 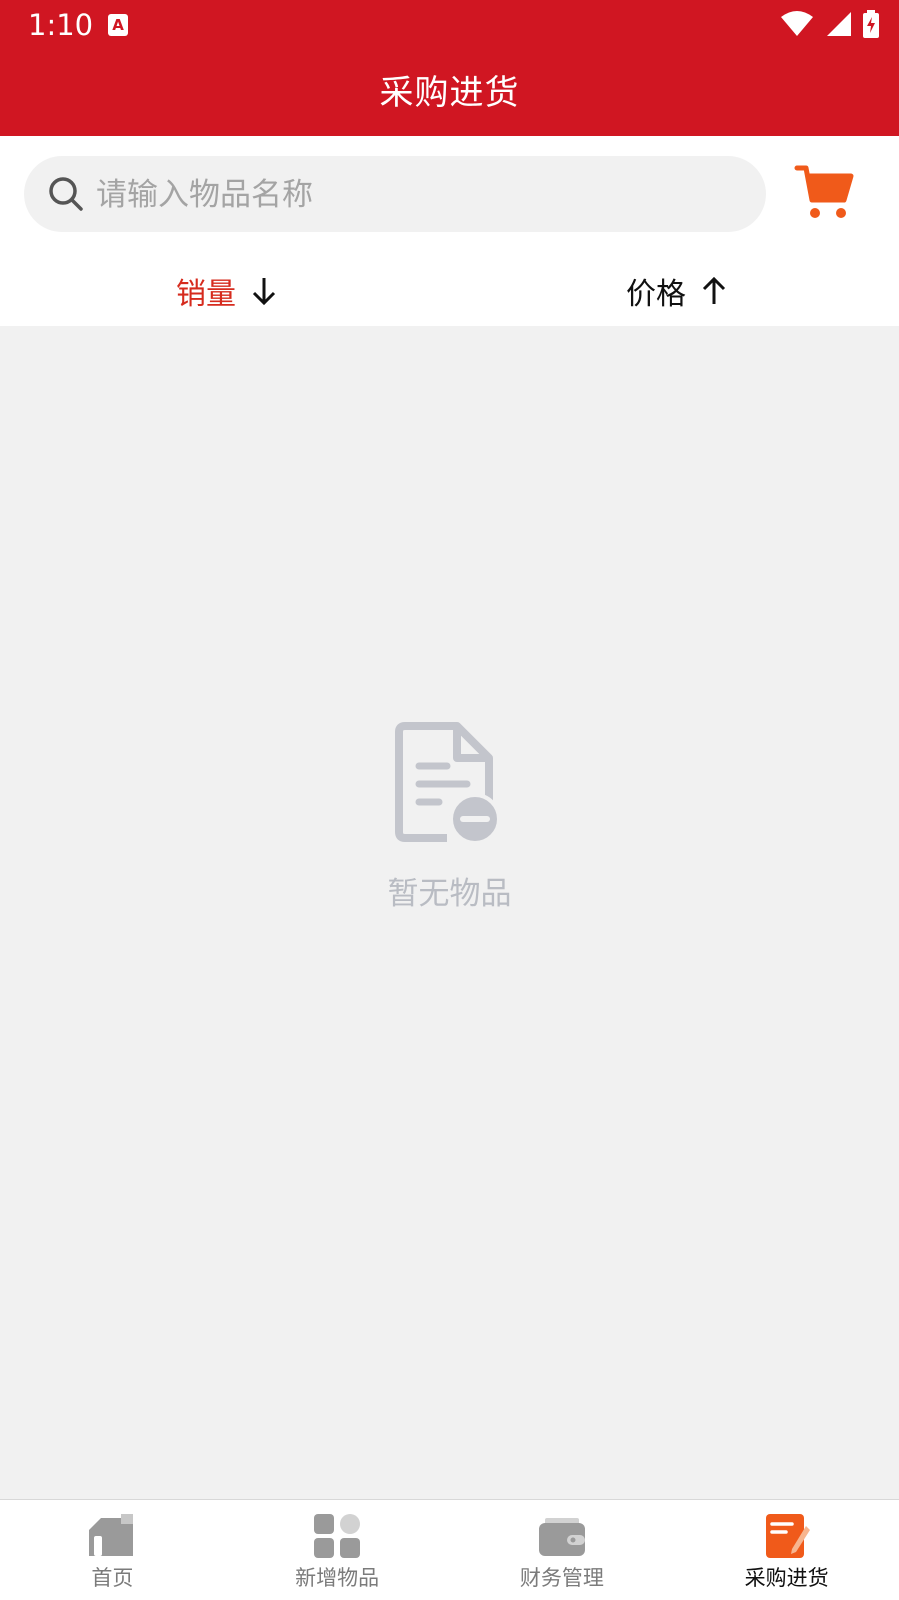 I want to click on notification-icon: A, so click(x=118, y=25).